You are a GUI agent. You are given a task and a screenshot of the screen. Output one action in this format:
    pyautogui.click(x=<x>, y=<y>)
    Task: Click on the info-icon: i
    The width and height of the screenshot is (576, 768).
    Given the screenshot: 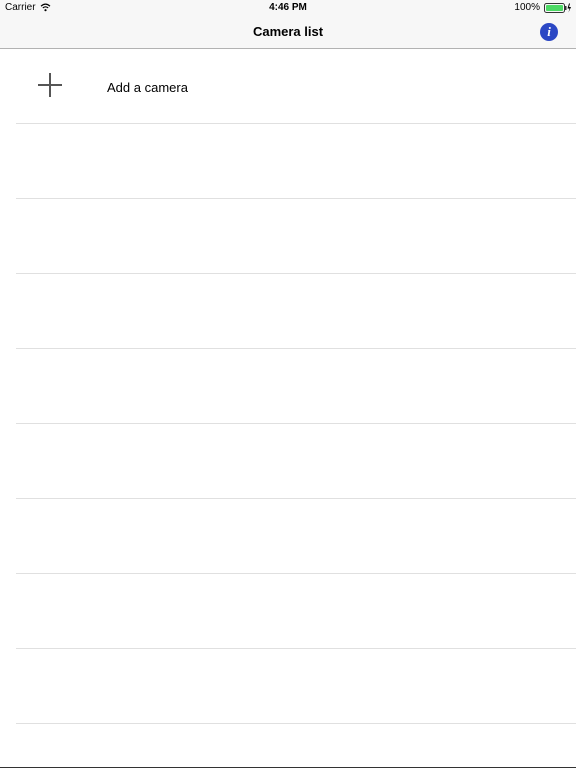 What is the action you would take?
    pyautogui.click(x=549, y=32)
    